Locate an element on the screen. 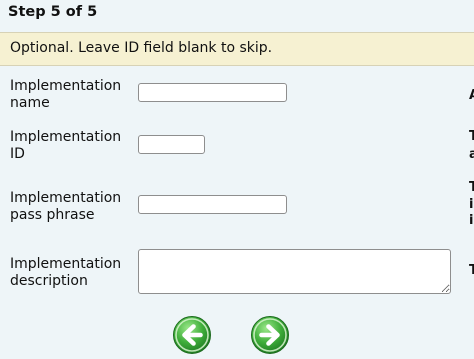 The image size is (474, 359). help-column-mark: A is located at coordinates (471, 95).